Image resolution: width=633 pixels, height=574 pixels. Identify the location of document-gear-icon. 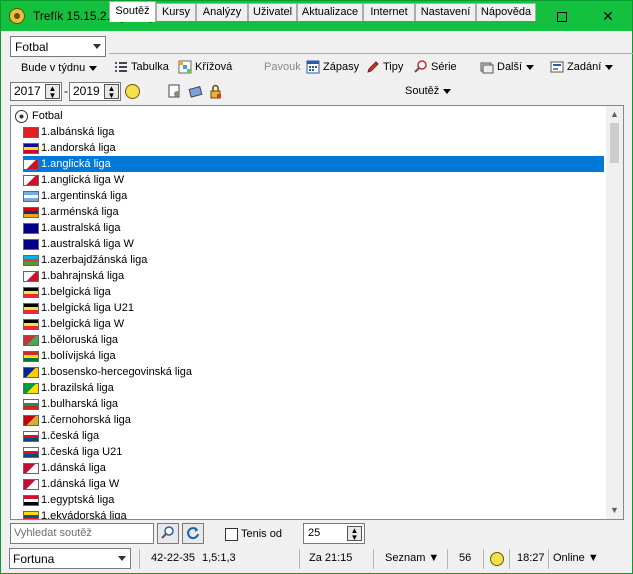
(174, 91).